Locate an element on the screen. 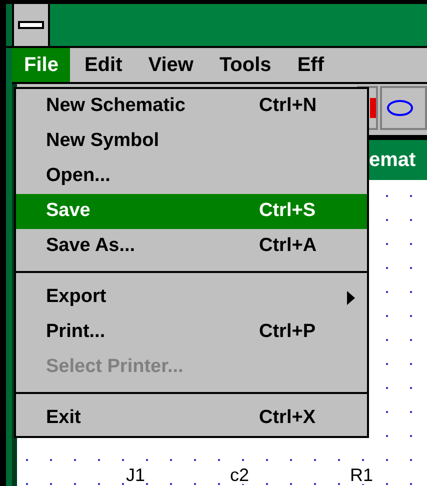 Image resolution: width=427 pixels, height=486 pixels. toolbar-button is located at coordinates (403, 108).